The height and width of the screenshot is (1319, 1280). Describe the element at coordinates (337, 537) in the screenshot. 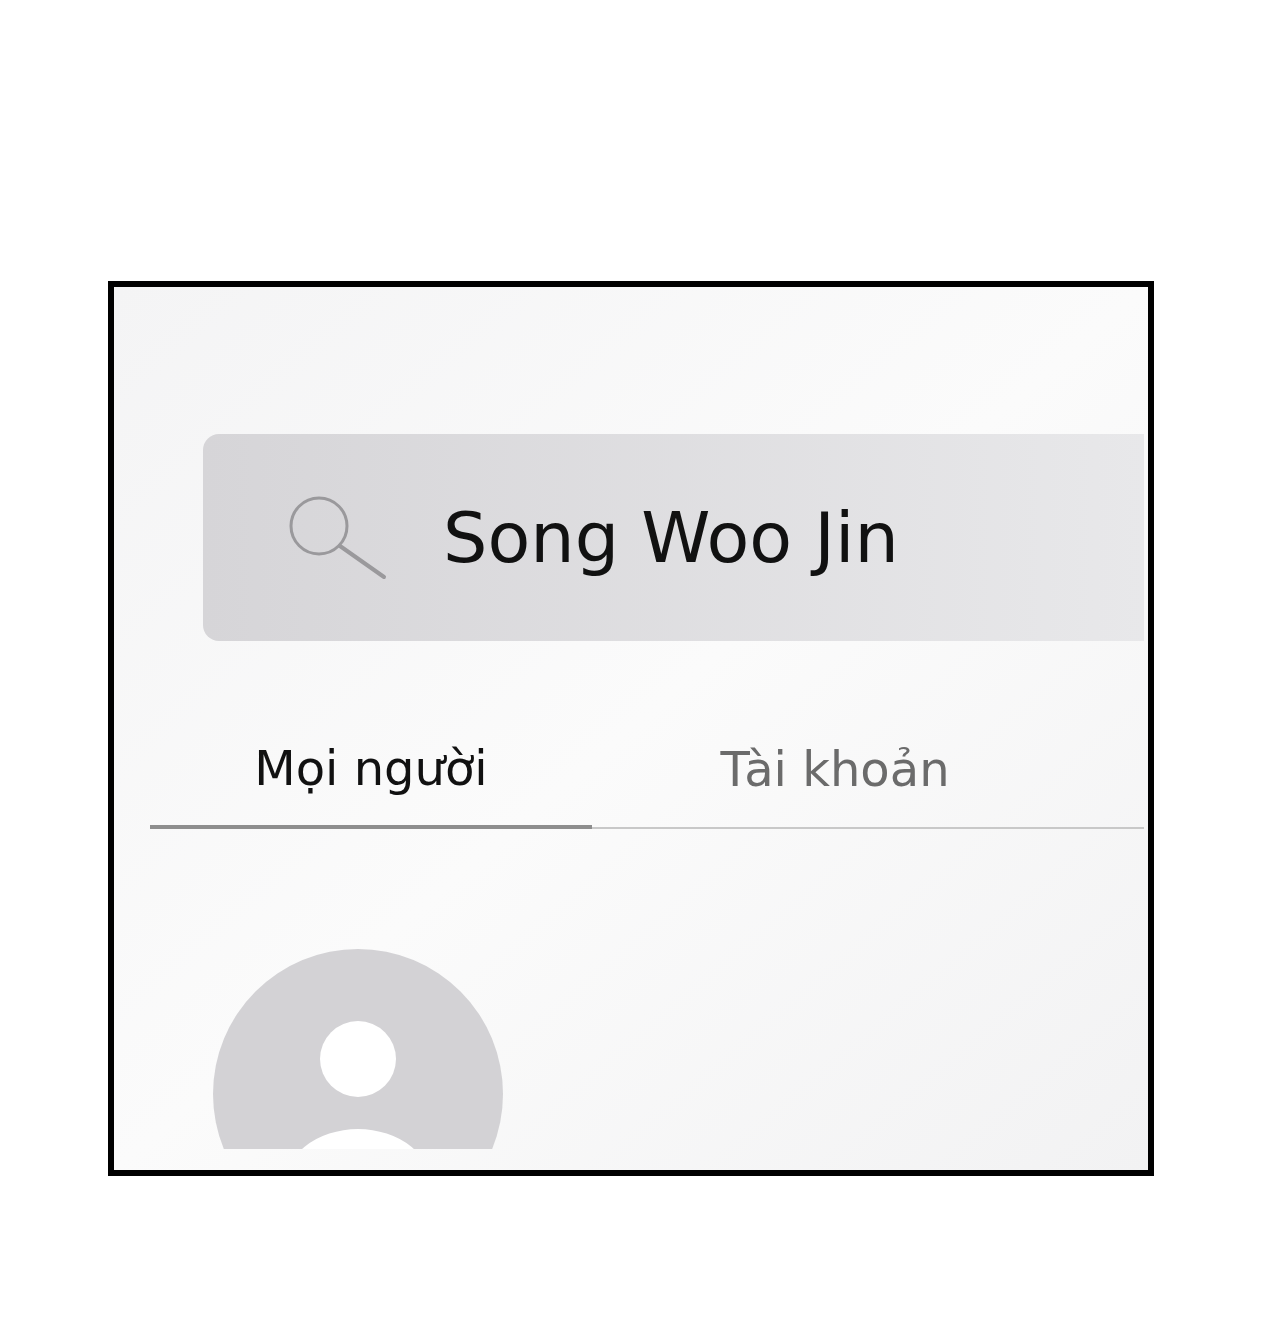

I see `search-icon` at that location.